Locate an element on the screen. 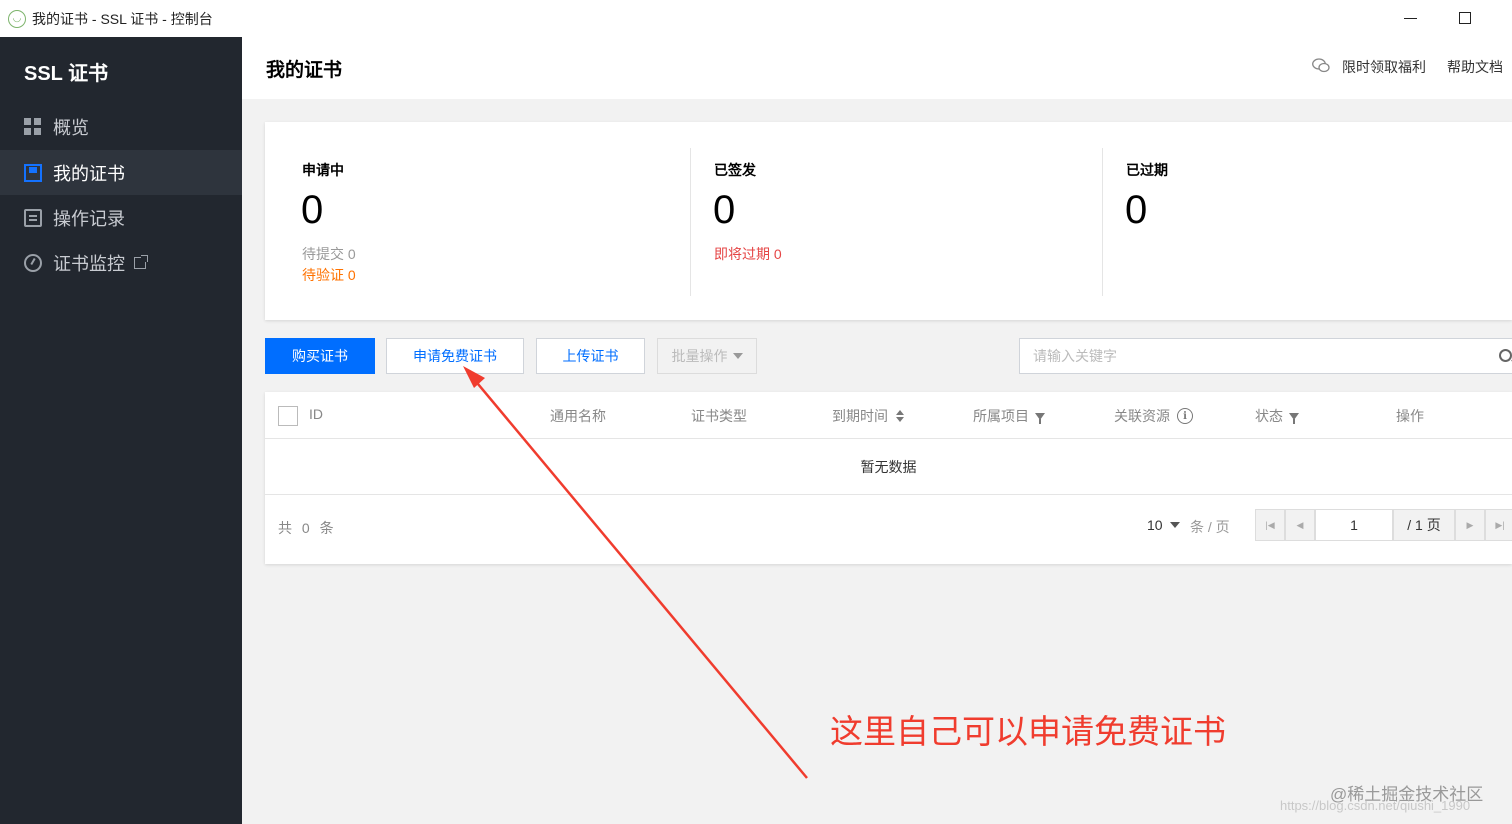 The width and height of the screenshot is (1512, 824). sidebar-item-label: 我的证书 is located at coordinates (89, 173).